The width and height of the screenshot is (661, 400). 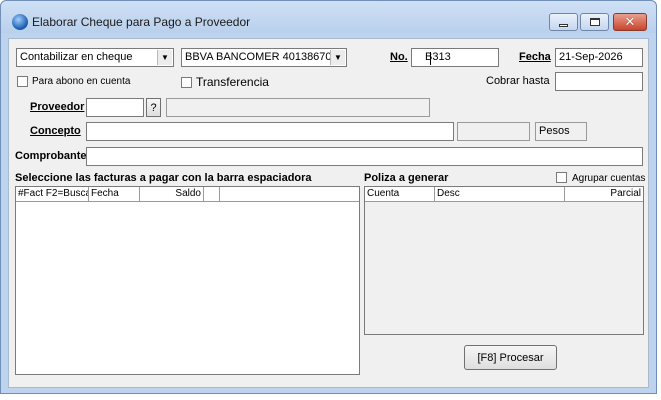 I want to click on proveedor-name-field, so click(x=298, y=107).